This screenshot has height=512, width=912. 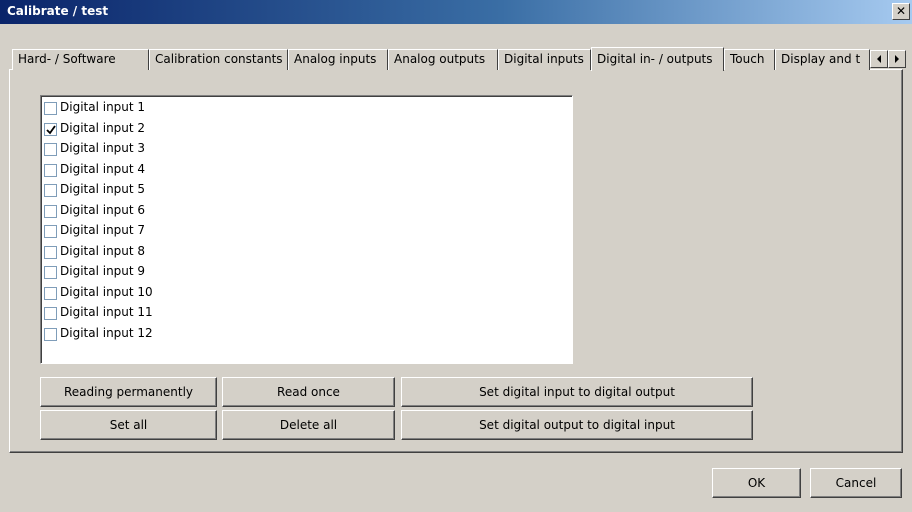 I want to click on list-item-label: Digital input 7, so click(x=103, y=230).